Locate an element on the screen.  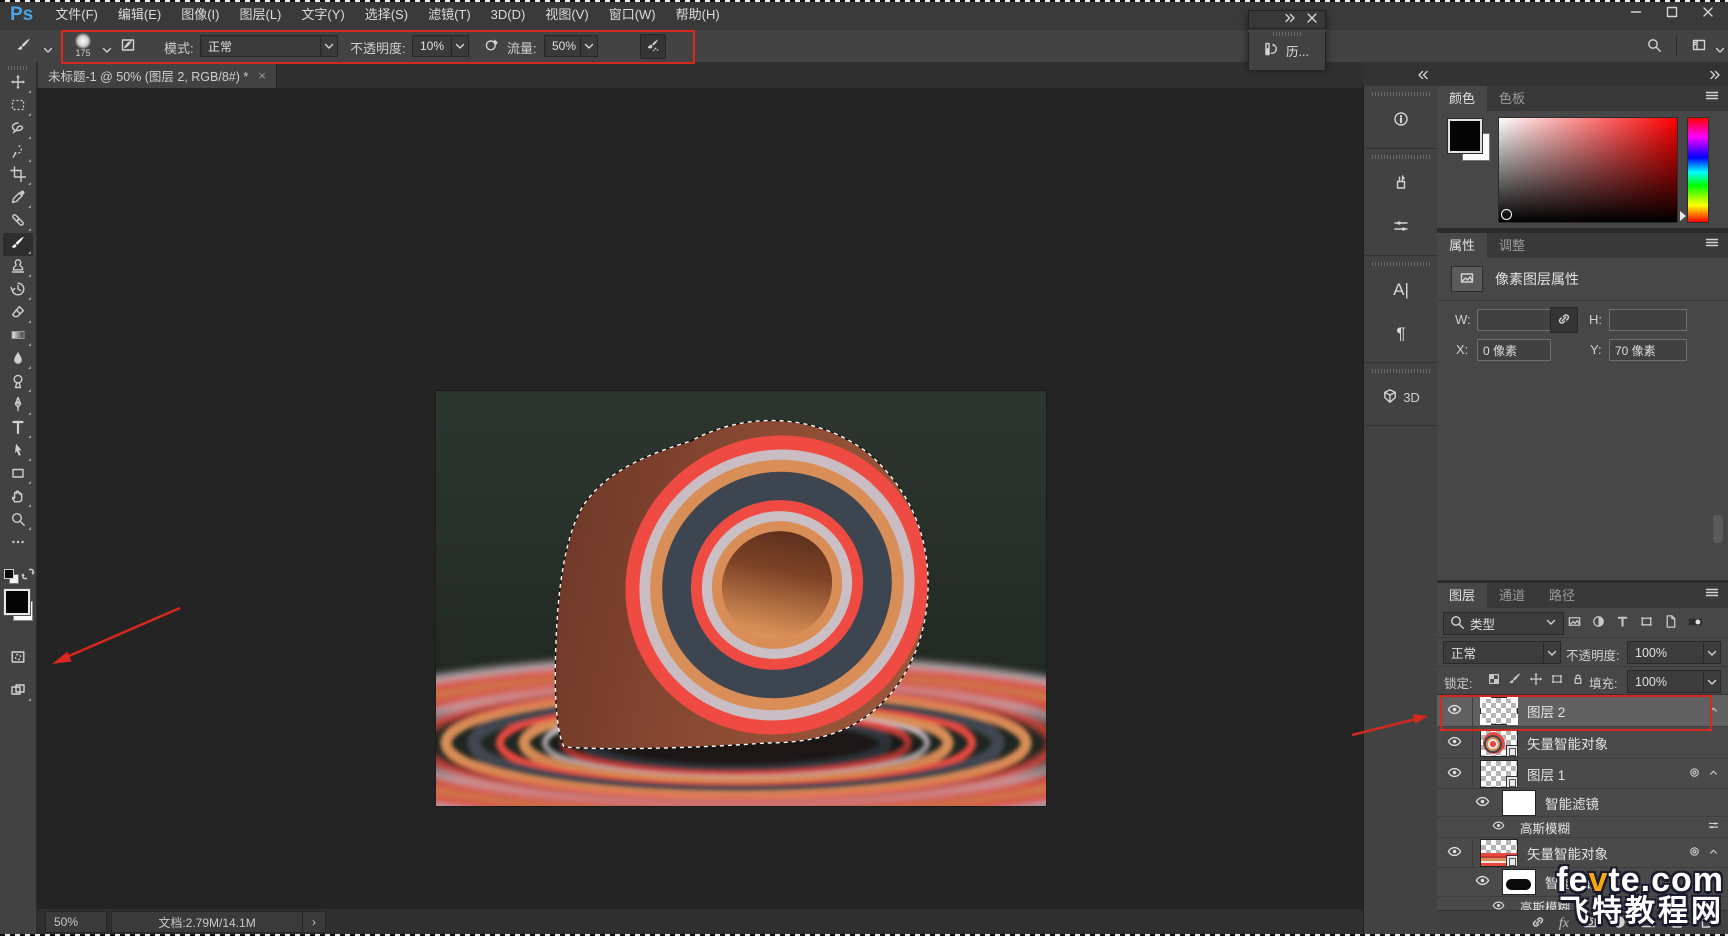
close-button is located at coordinates (1708, 13).